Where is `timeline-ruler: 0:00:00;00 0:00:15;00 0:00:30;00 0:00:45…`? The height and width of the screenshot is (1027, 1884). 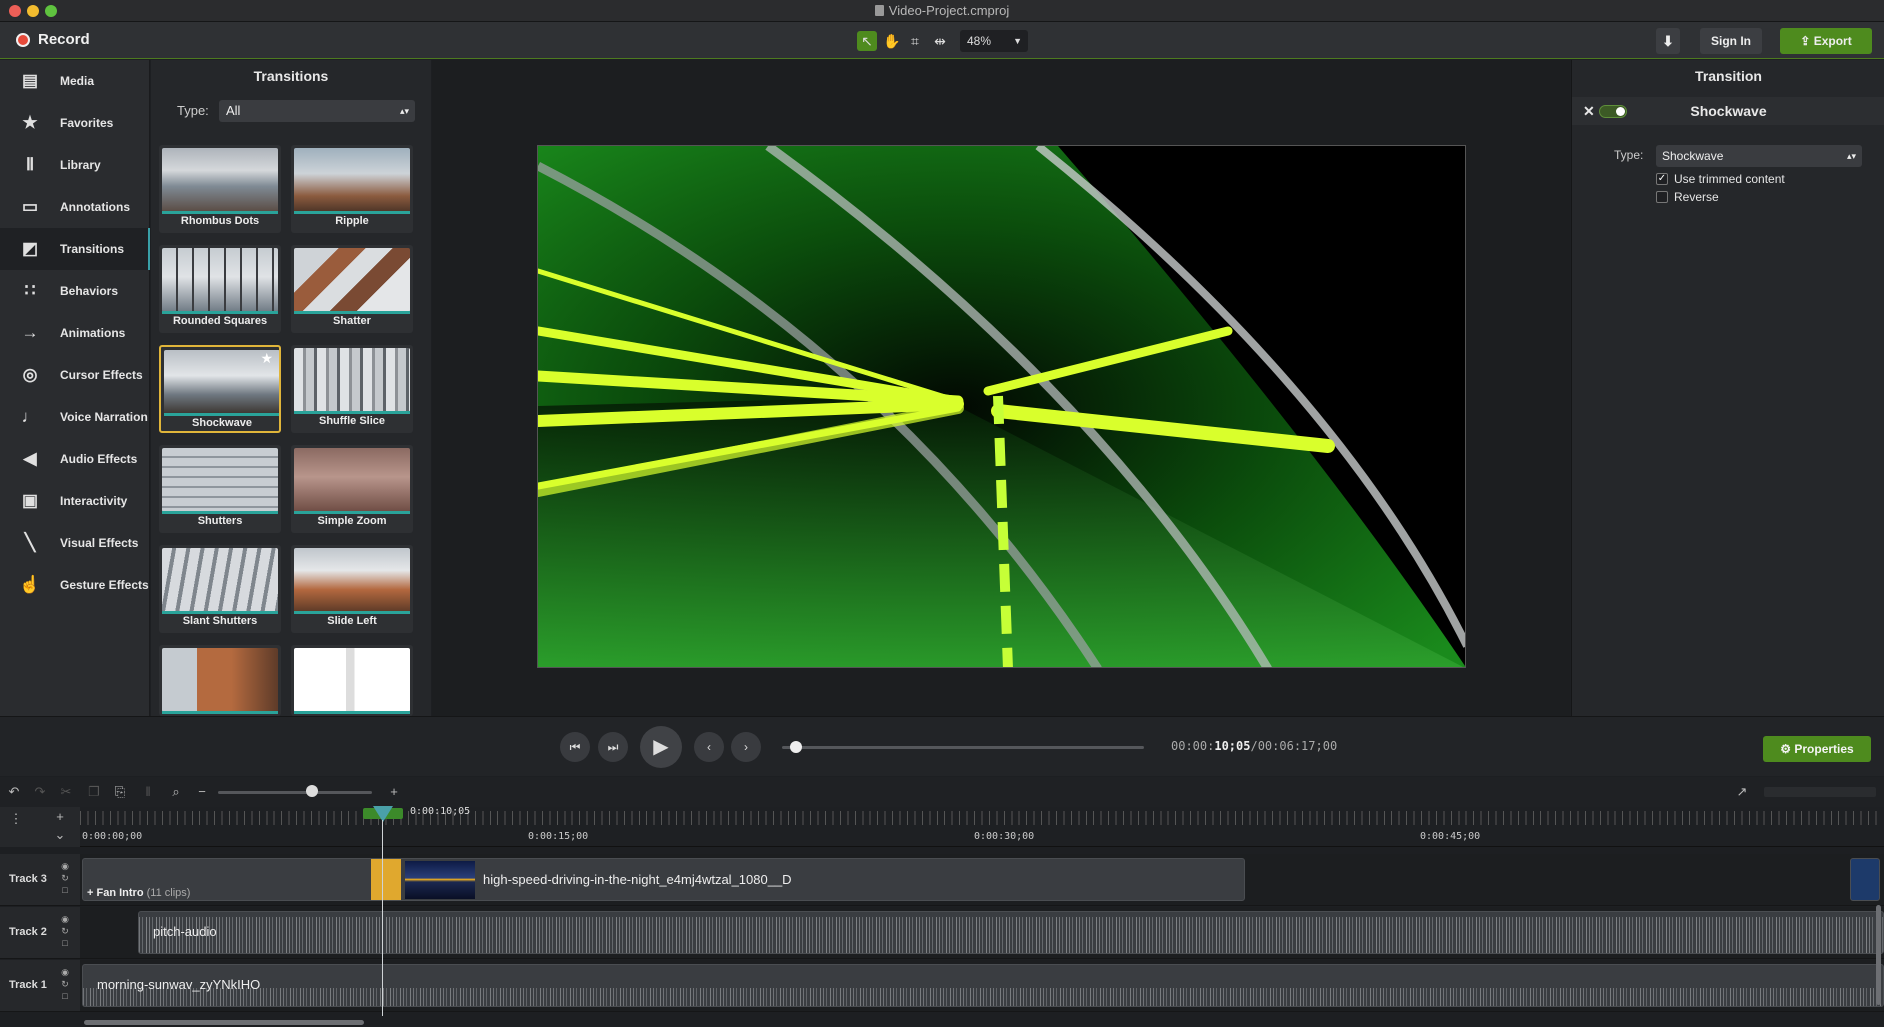
timeline-ruler: 0:00:00;00 0:00:15;00 0:00:30;00 0:00:45… is located at coordinates (982, 827).